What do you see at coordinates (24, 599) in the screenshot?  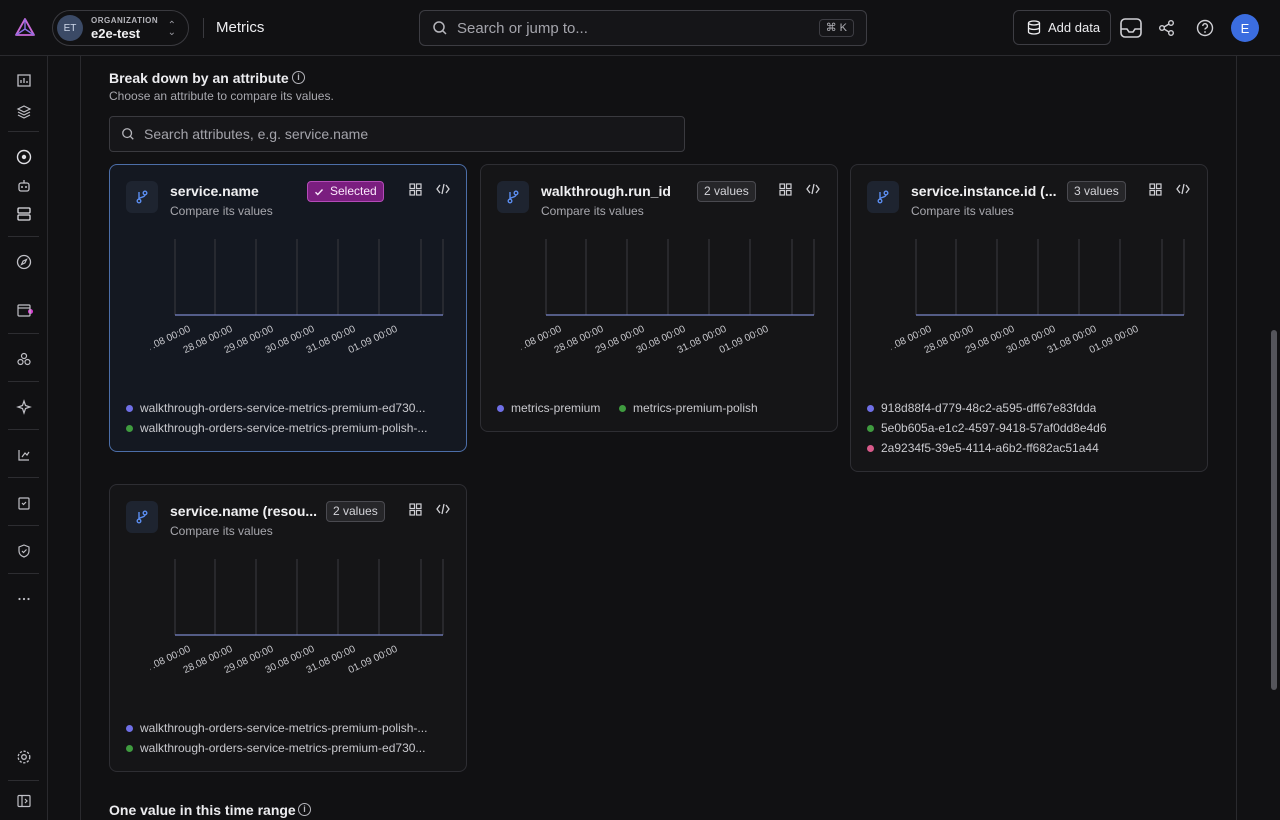 I see `more-icon` at bounding box center [24, 599].